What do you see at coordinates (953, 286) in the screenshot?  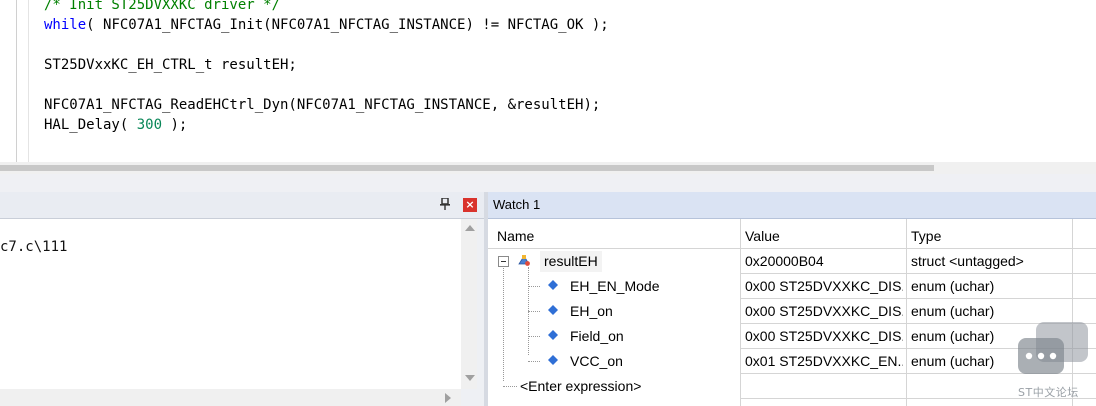 I see `watch-item-type: enum (uchar)` at bounding box center [953, 286].